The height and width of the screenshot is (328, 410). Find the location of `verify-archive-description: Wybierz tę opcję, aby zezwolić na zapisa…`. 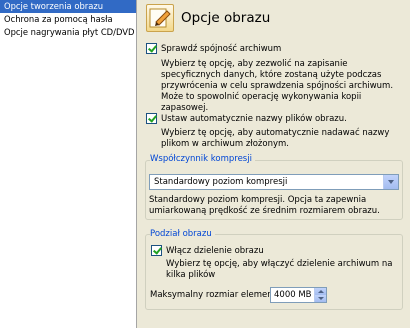

verify-archive-description: Wybierz tę opcję, aby zezwolić na zapisa… is located at coordinates (277, 86).